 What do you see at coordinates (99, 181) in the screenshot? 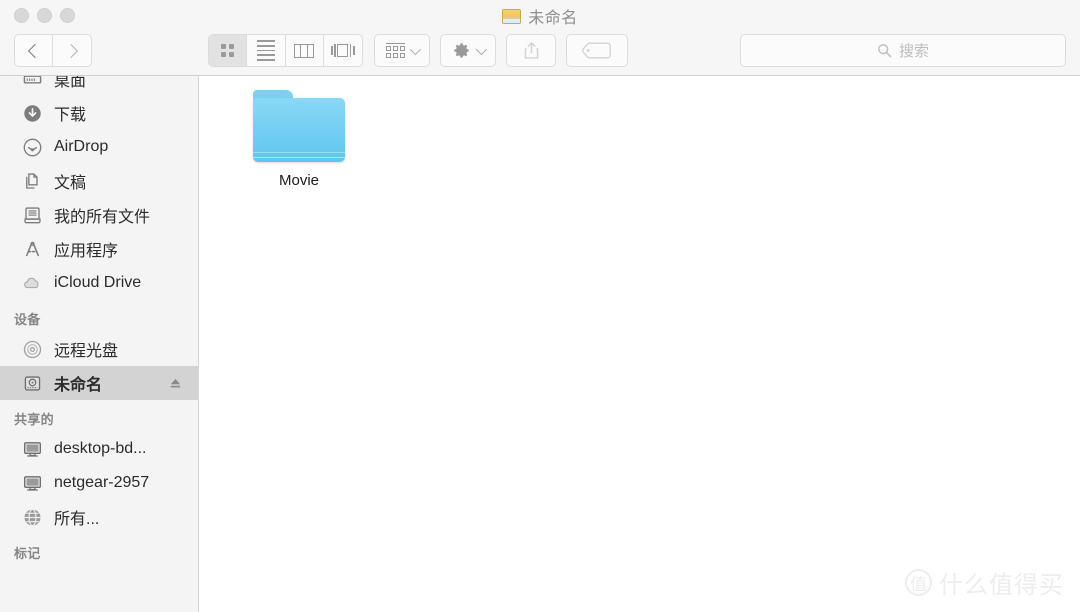
I see `sidebar-item-documents: 文稿` at bounding box center [99, 181].